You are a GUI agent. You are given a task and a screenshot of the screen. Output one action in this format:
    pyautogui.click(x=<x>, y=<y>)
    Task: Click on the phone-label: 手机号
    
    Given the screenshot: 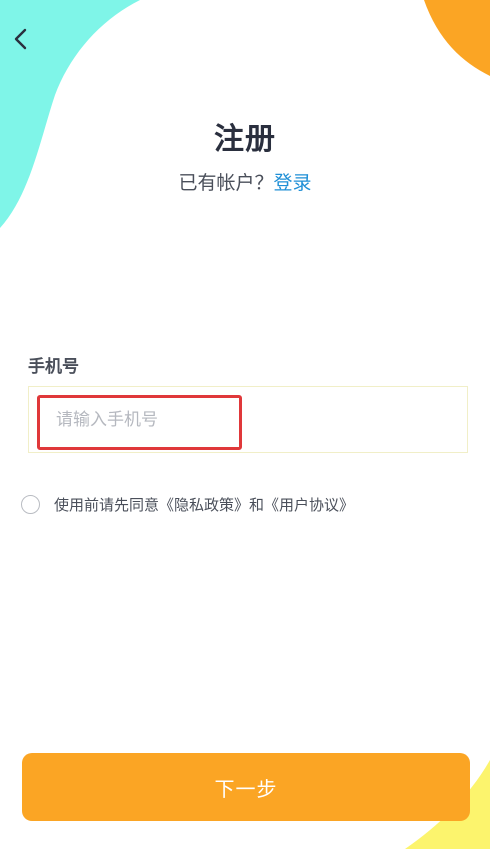 What is the action you would take?
    pyautogui.click(x=53, y=367)
    